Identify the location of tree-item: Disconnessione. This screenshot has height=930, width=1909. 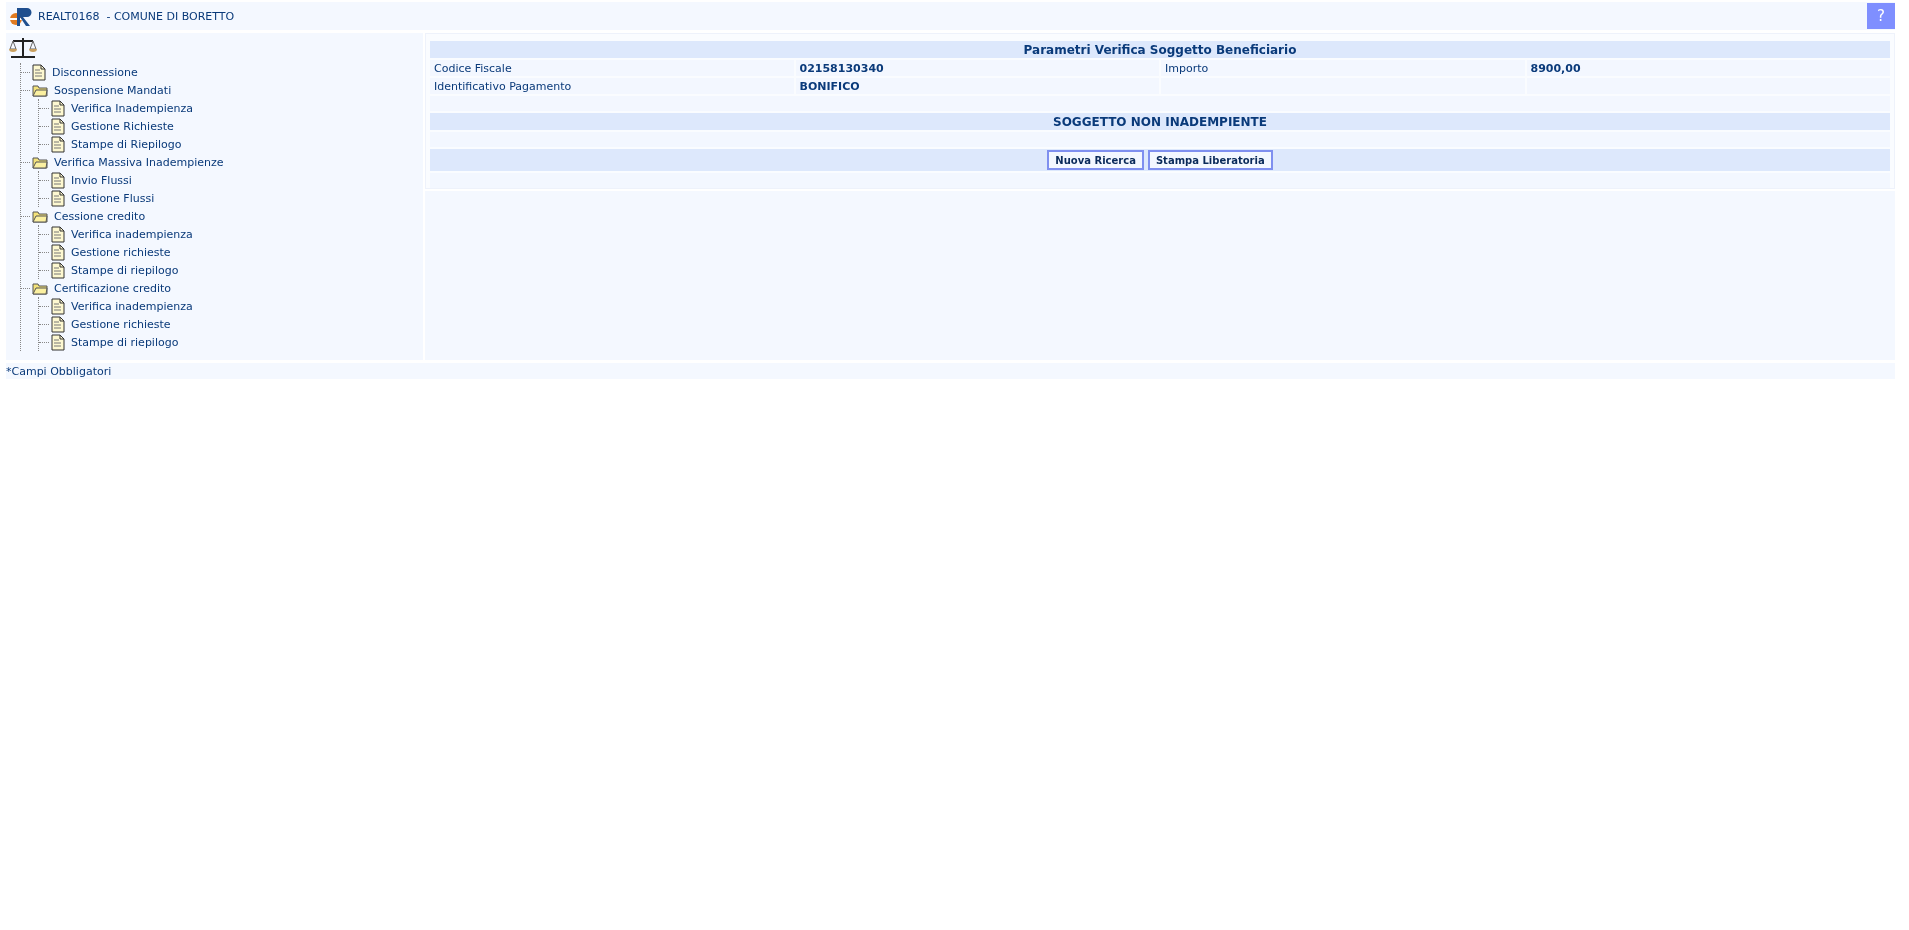
(95, 72).